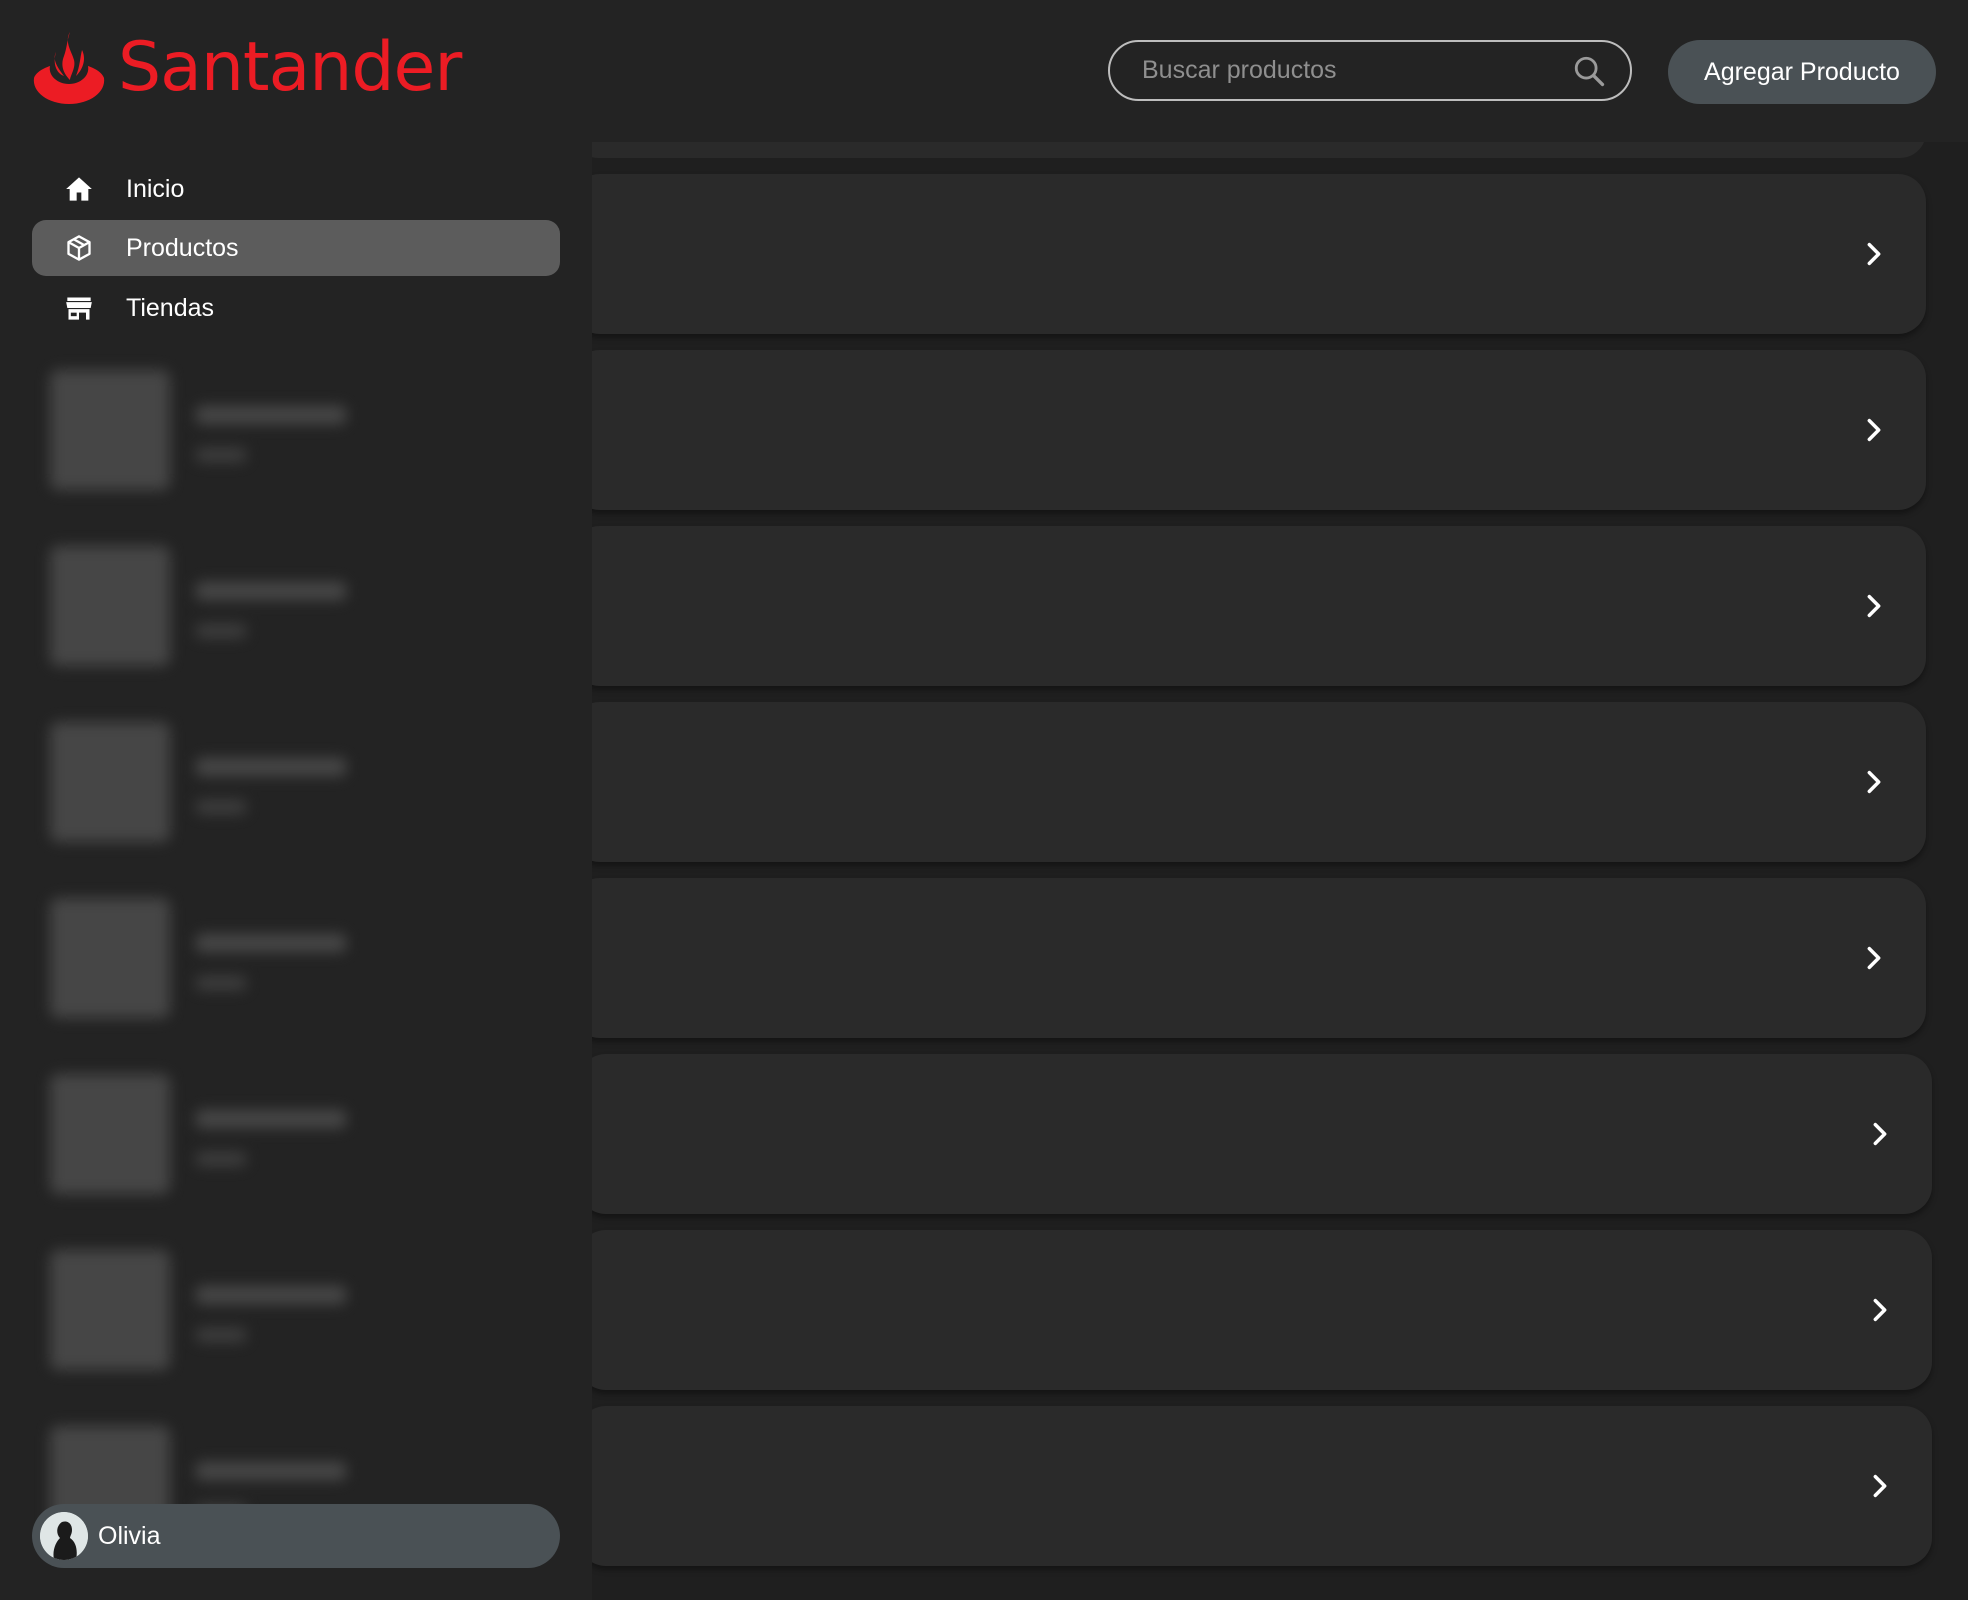  I want to click on brand-logo: Santander, so click(246, 67).